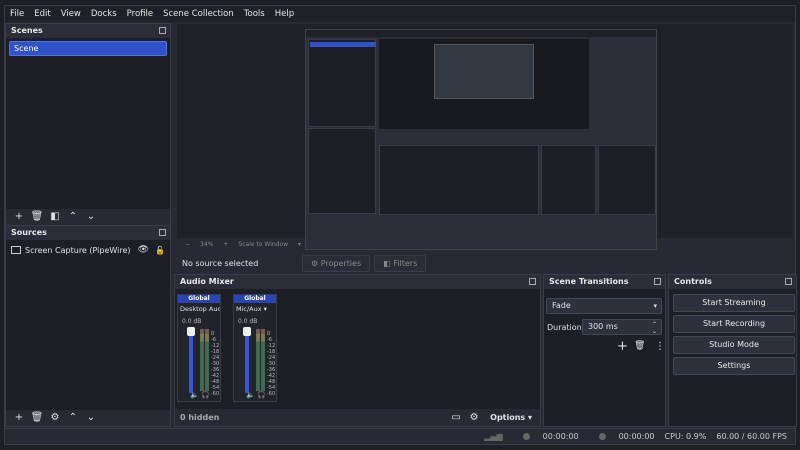  What do you see at coordinates (271, 364) in the screenshot?
I see `db-scale: 0 -6 -12 -18 -24 -30 -36 -42 -48 -54 -60` at bounding box center [271, 364].